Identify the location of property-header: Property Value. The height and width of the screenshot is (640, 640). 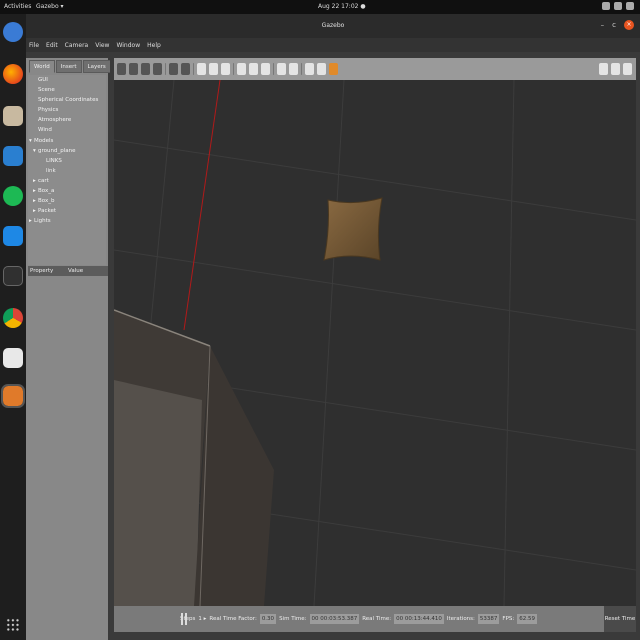
(68, 271).